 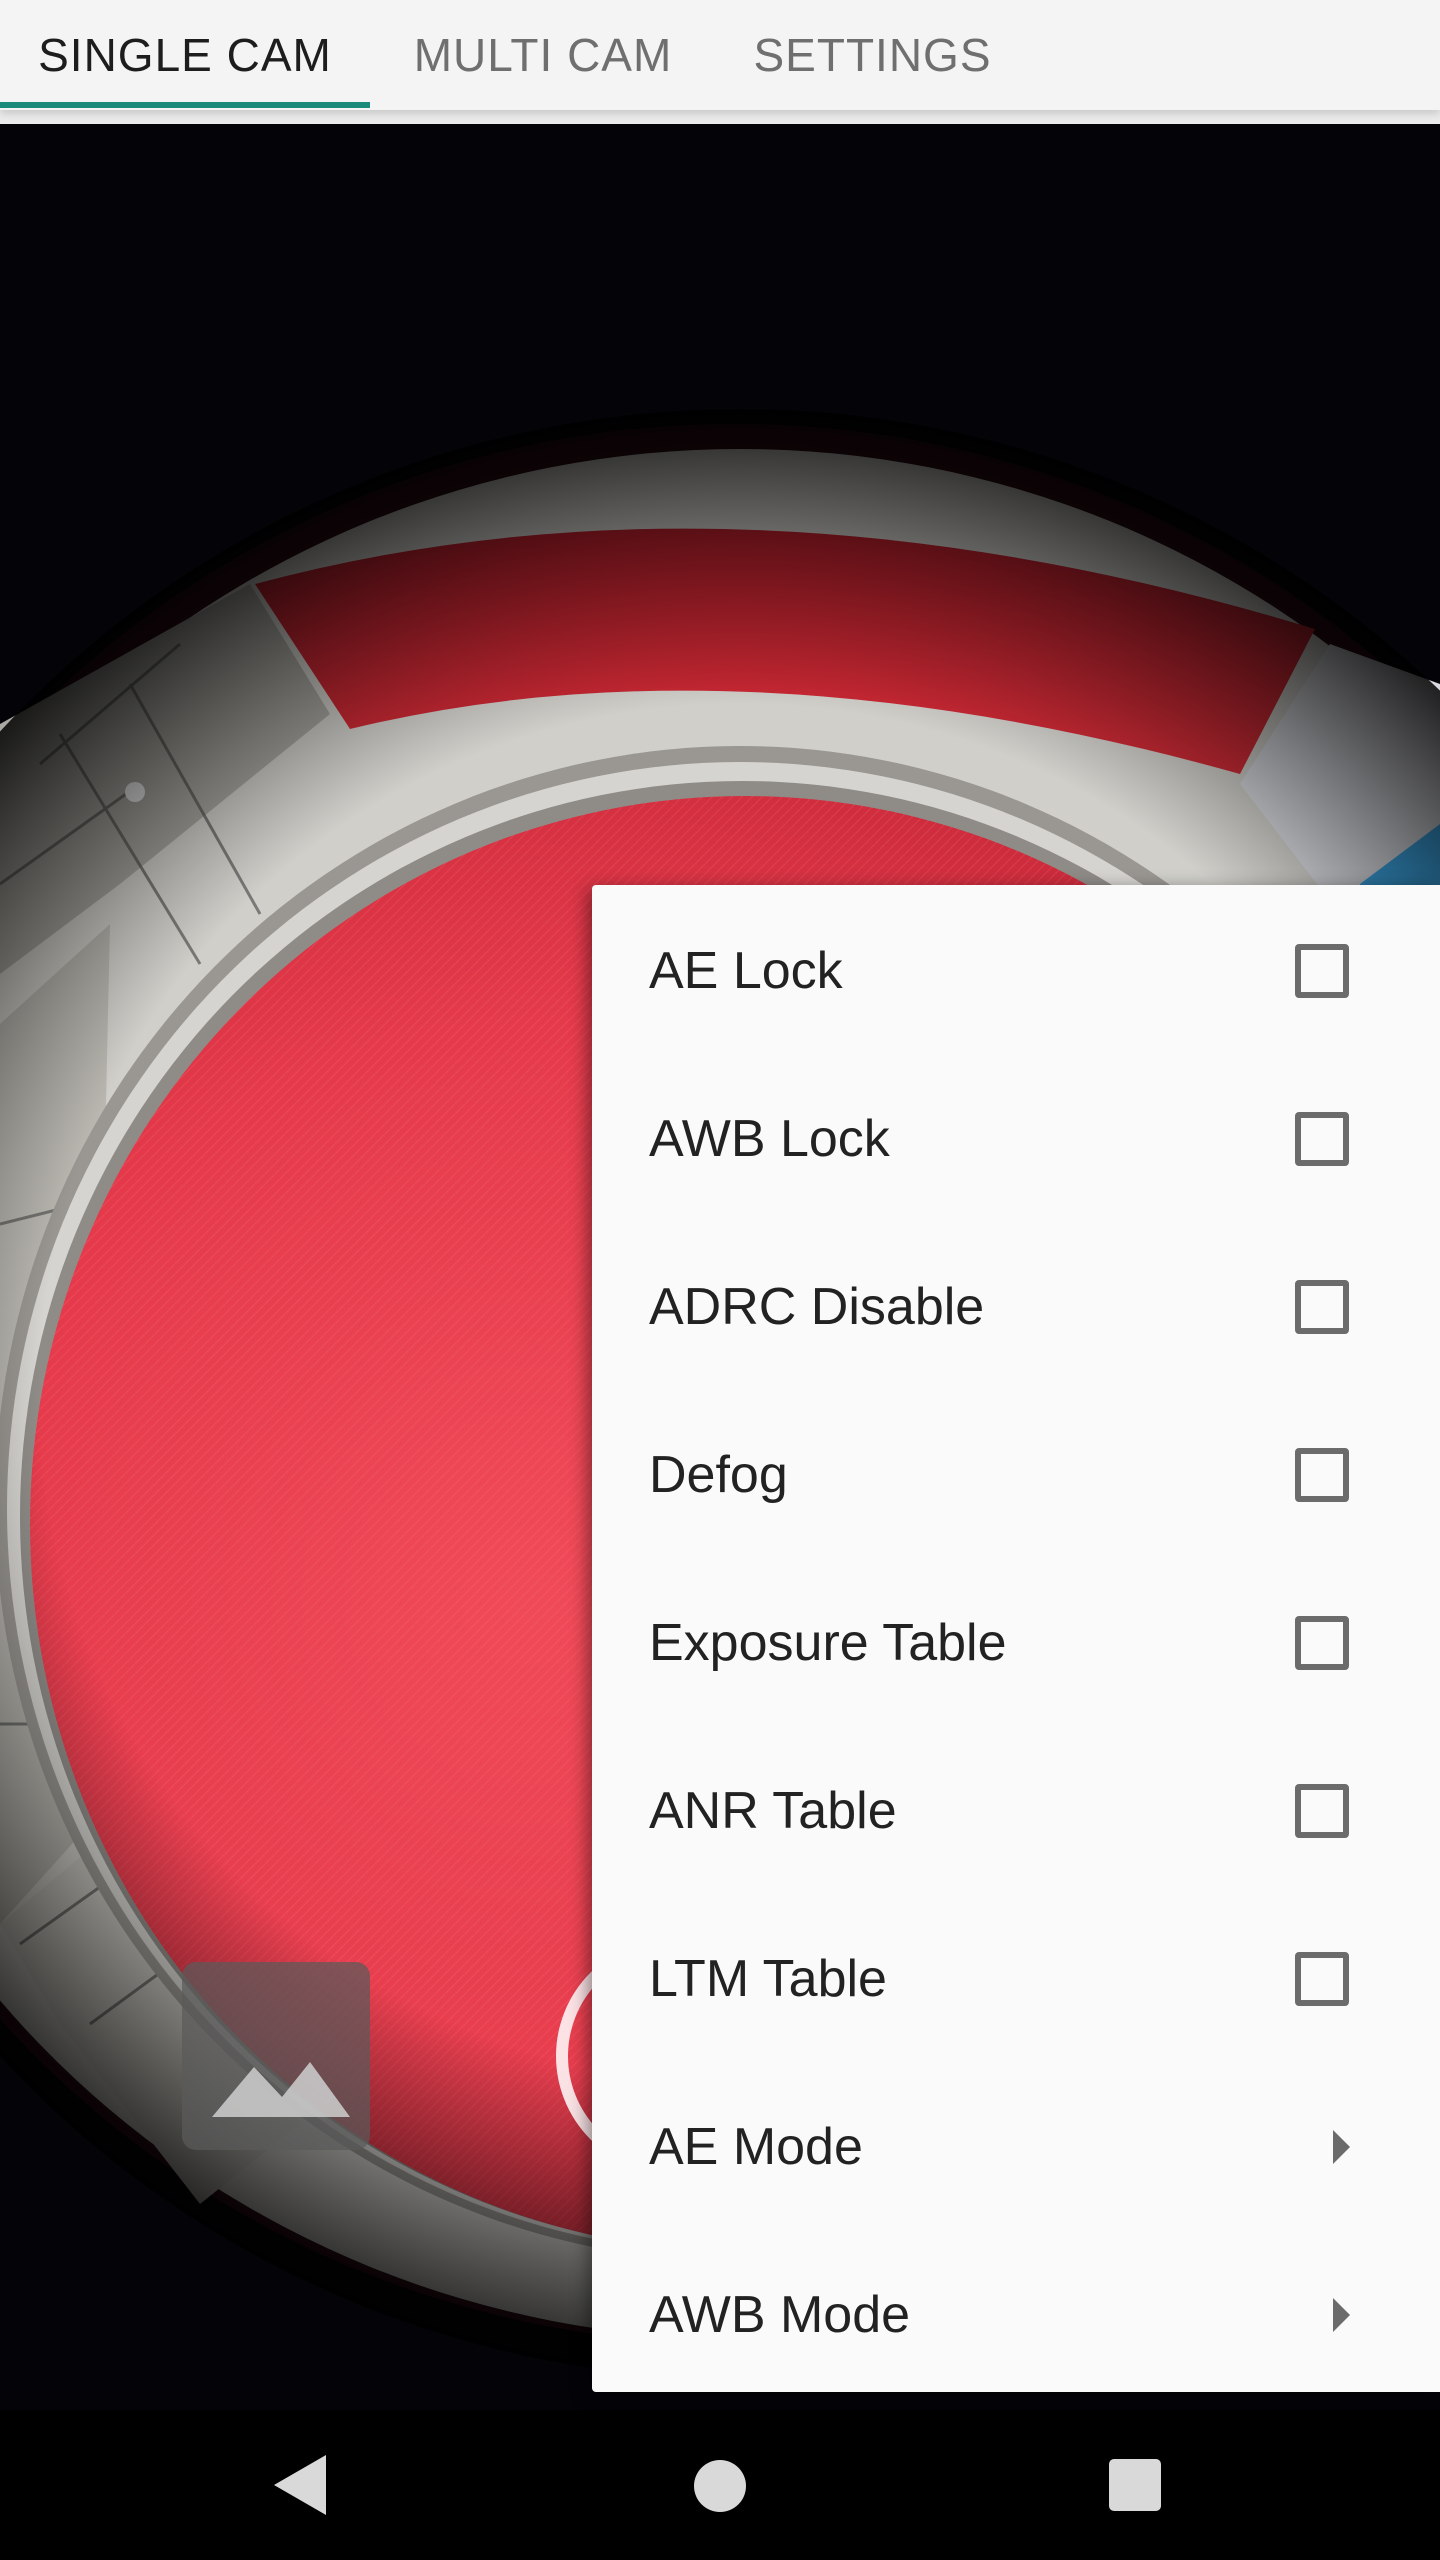 What do you see at coordinates (780, 2315) in the screenshot?
I see `menu-item-label: AWB Mode` at bounding box center [780, 2315].